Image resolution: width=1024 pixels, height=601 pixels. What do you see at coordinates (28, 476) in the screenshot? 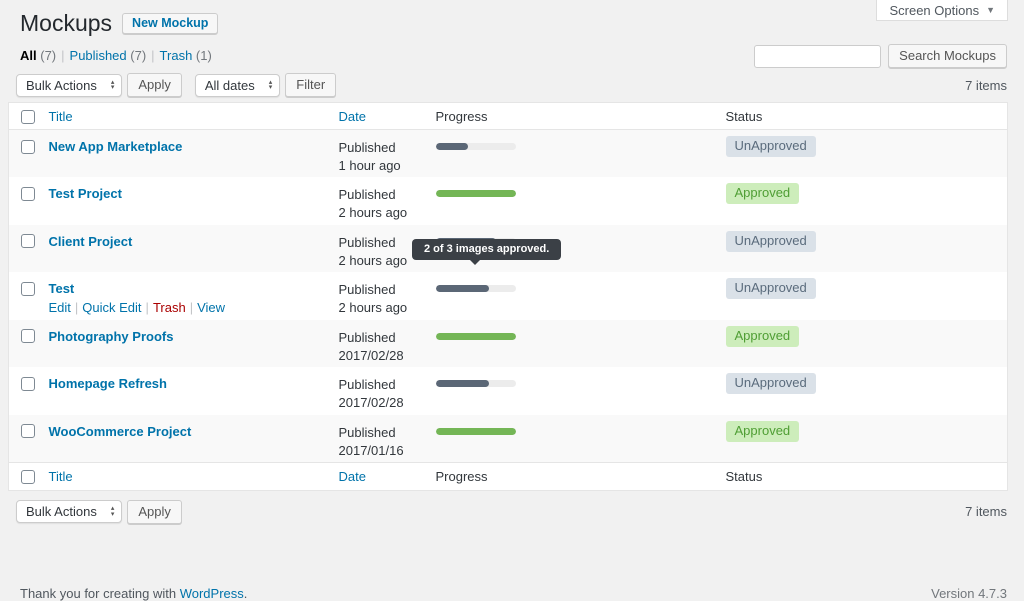
I see `select-all-checkbox-bottom` at bounding box center [28, 476].